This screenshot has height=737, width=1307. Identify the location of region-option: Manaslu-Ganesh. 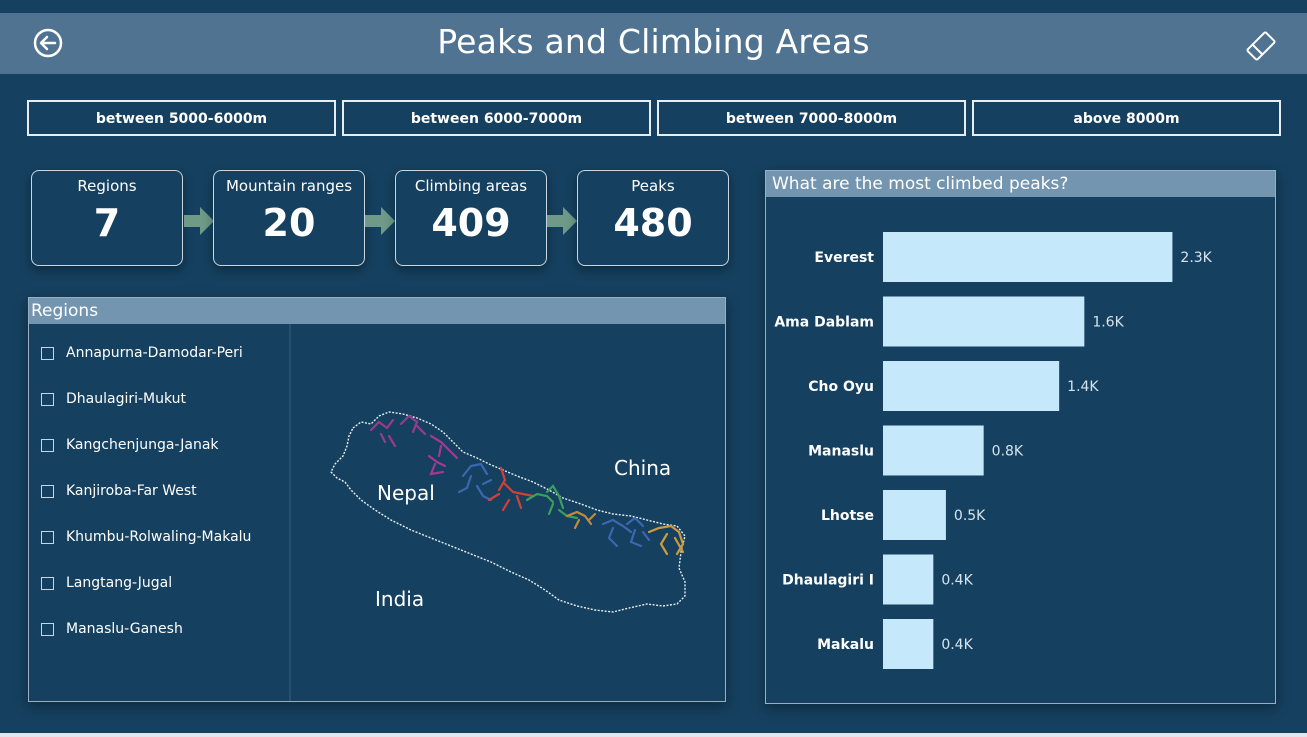
(112, 629).